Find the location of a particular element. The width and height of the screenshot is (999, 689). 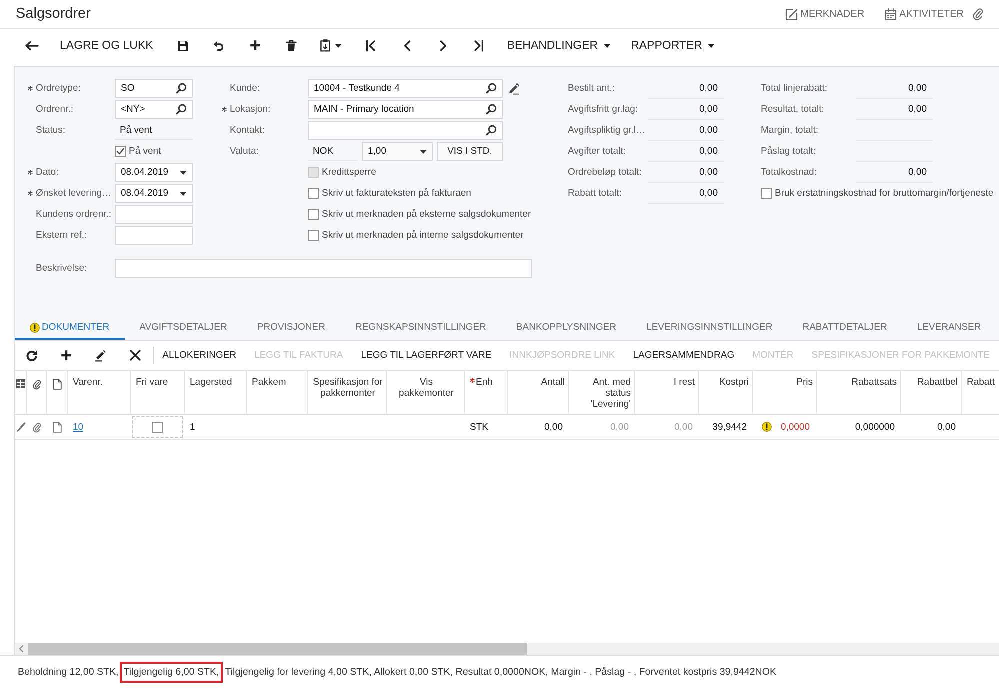

tab: LEVERANSER is located at coordinates (949, 328).